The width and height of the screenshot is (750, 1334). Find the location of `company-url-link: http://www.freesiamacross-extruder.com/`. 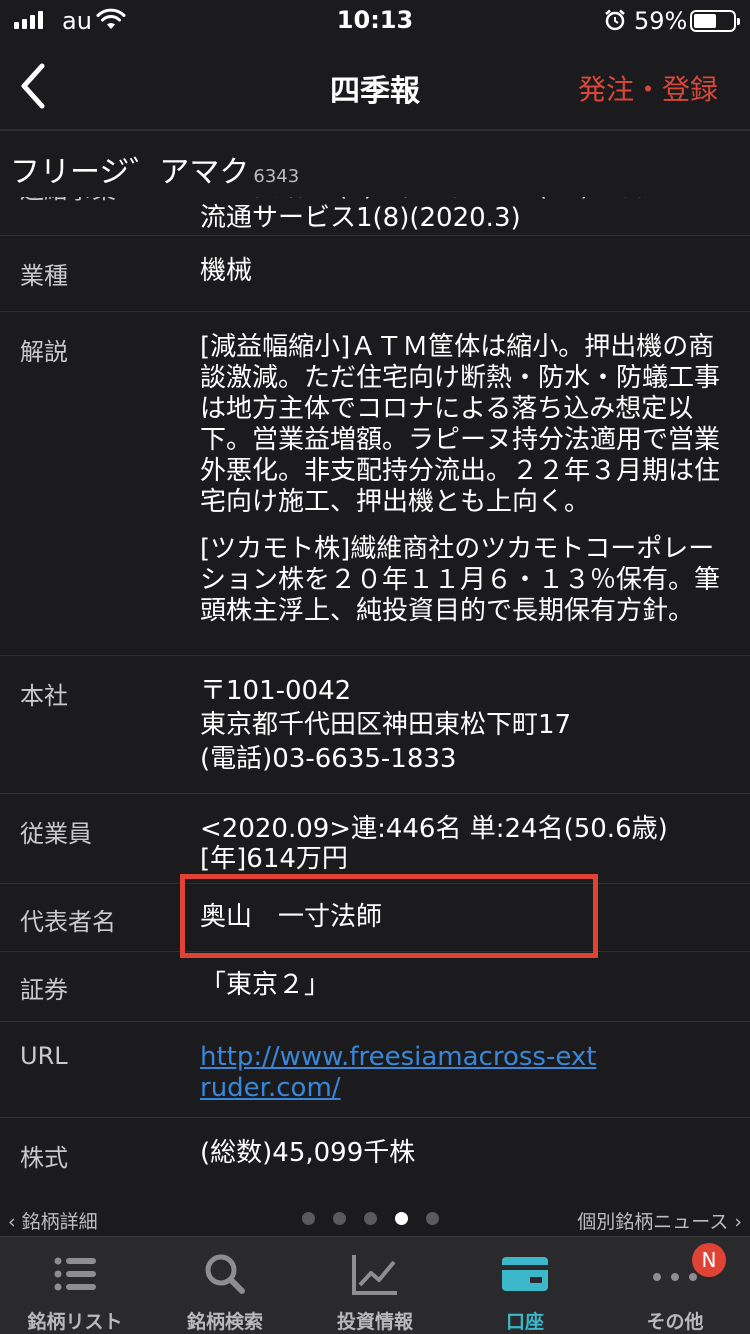

company-url-link: http://www.freesiamacross-extruder.com/ is located at coordinates (398, 1072).